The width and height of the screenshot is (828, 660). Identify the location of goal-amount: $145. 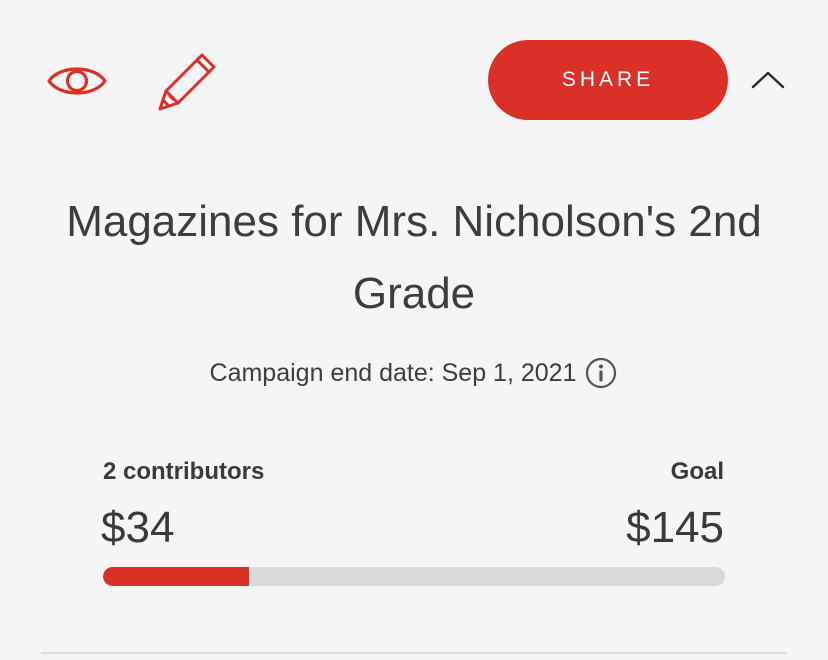
(675, 527).